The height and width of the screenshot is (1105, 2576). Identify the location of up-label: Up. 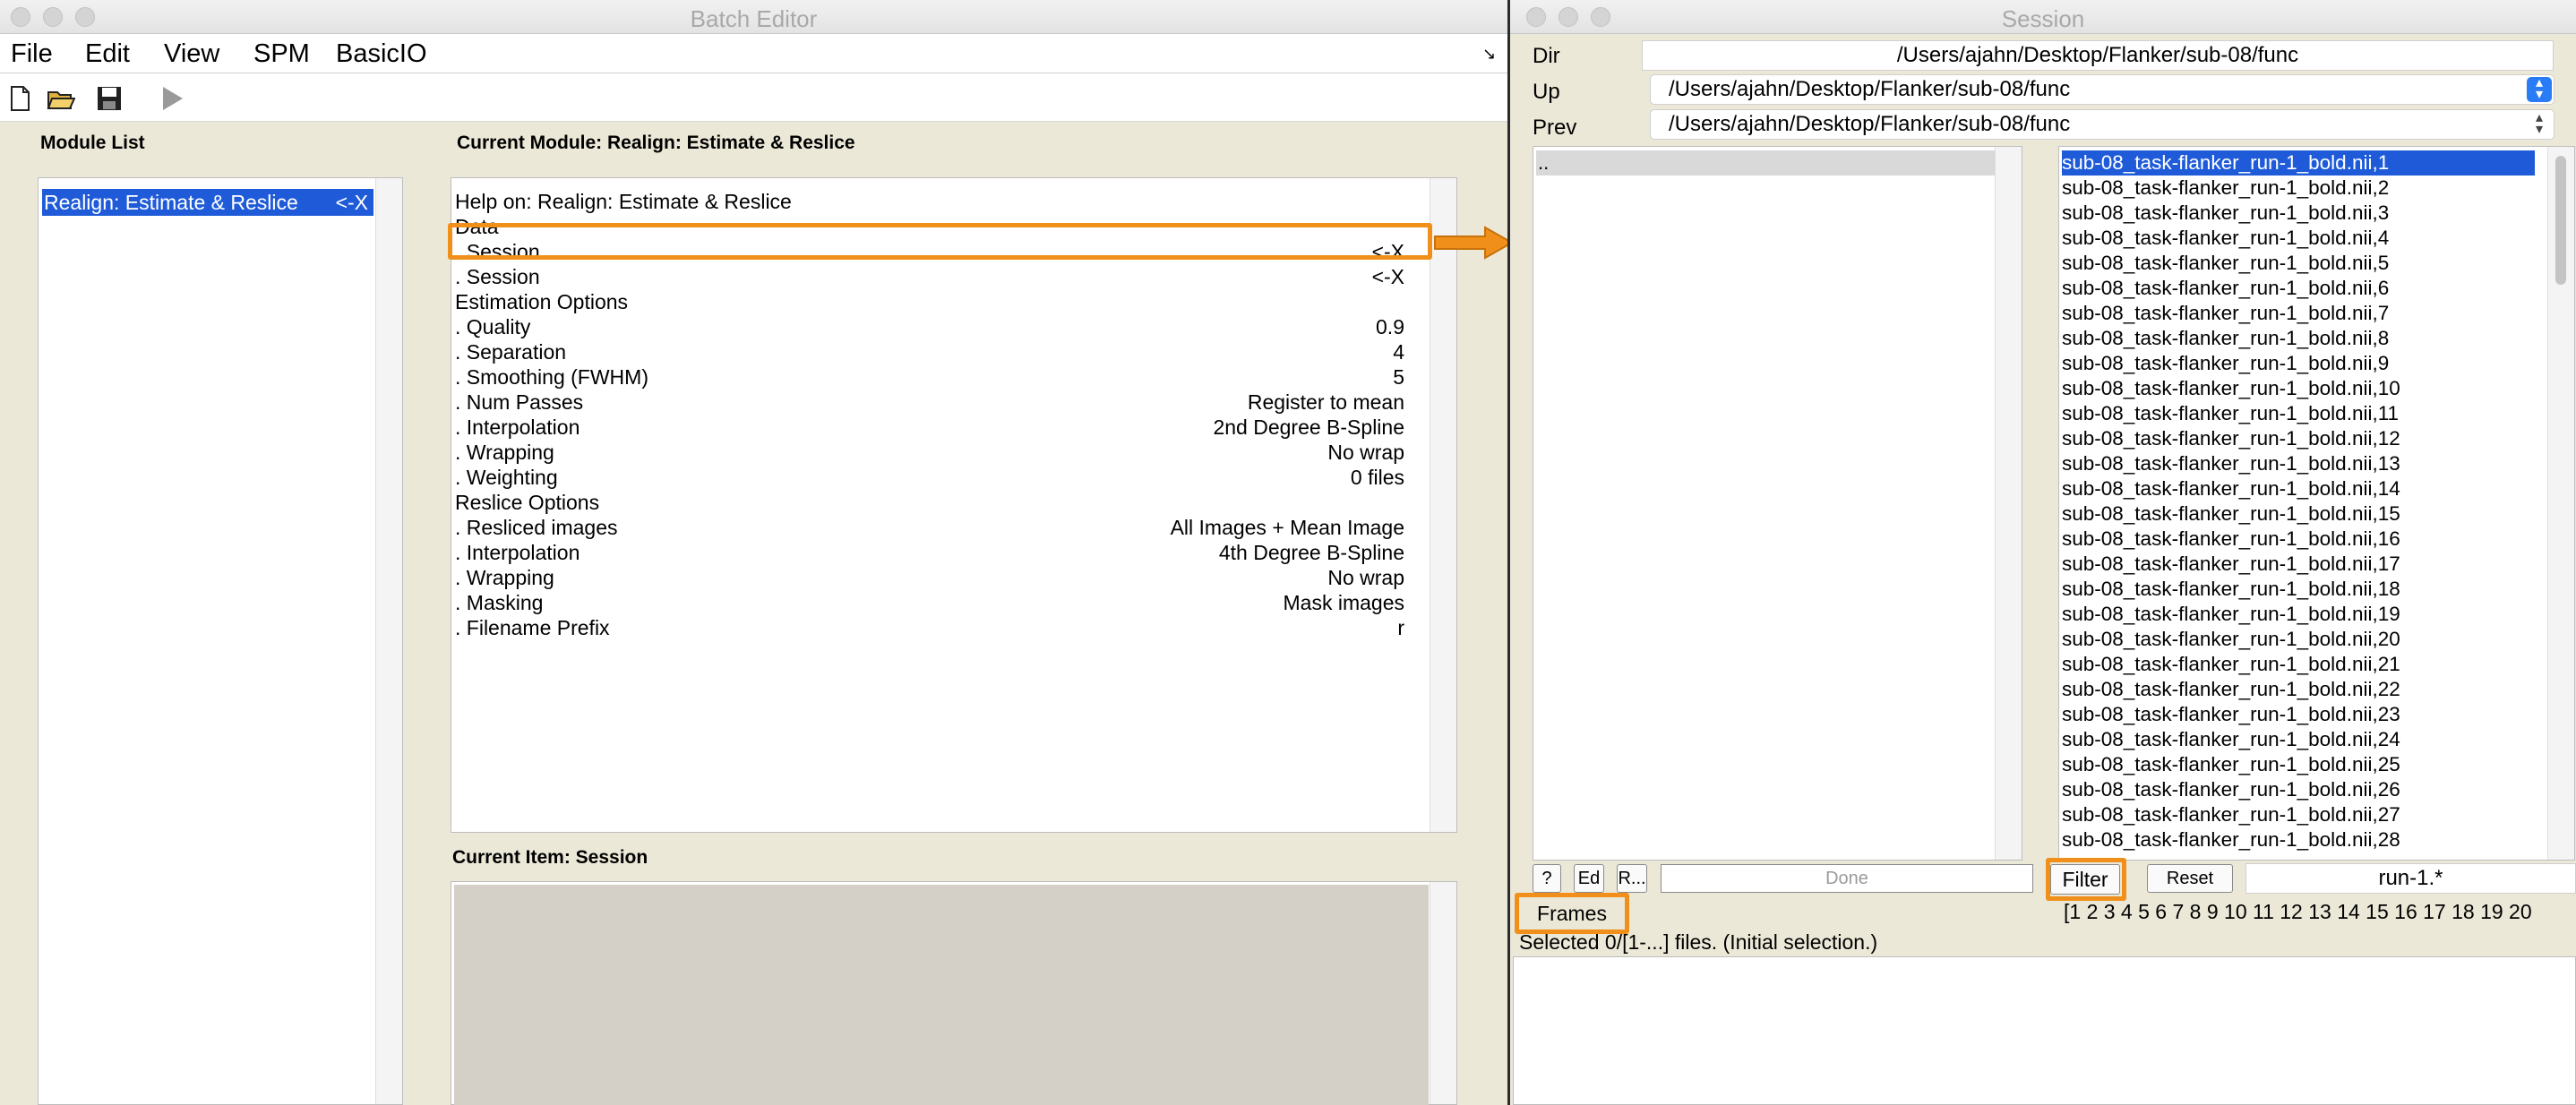
(1546, 92).